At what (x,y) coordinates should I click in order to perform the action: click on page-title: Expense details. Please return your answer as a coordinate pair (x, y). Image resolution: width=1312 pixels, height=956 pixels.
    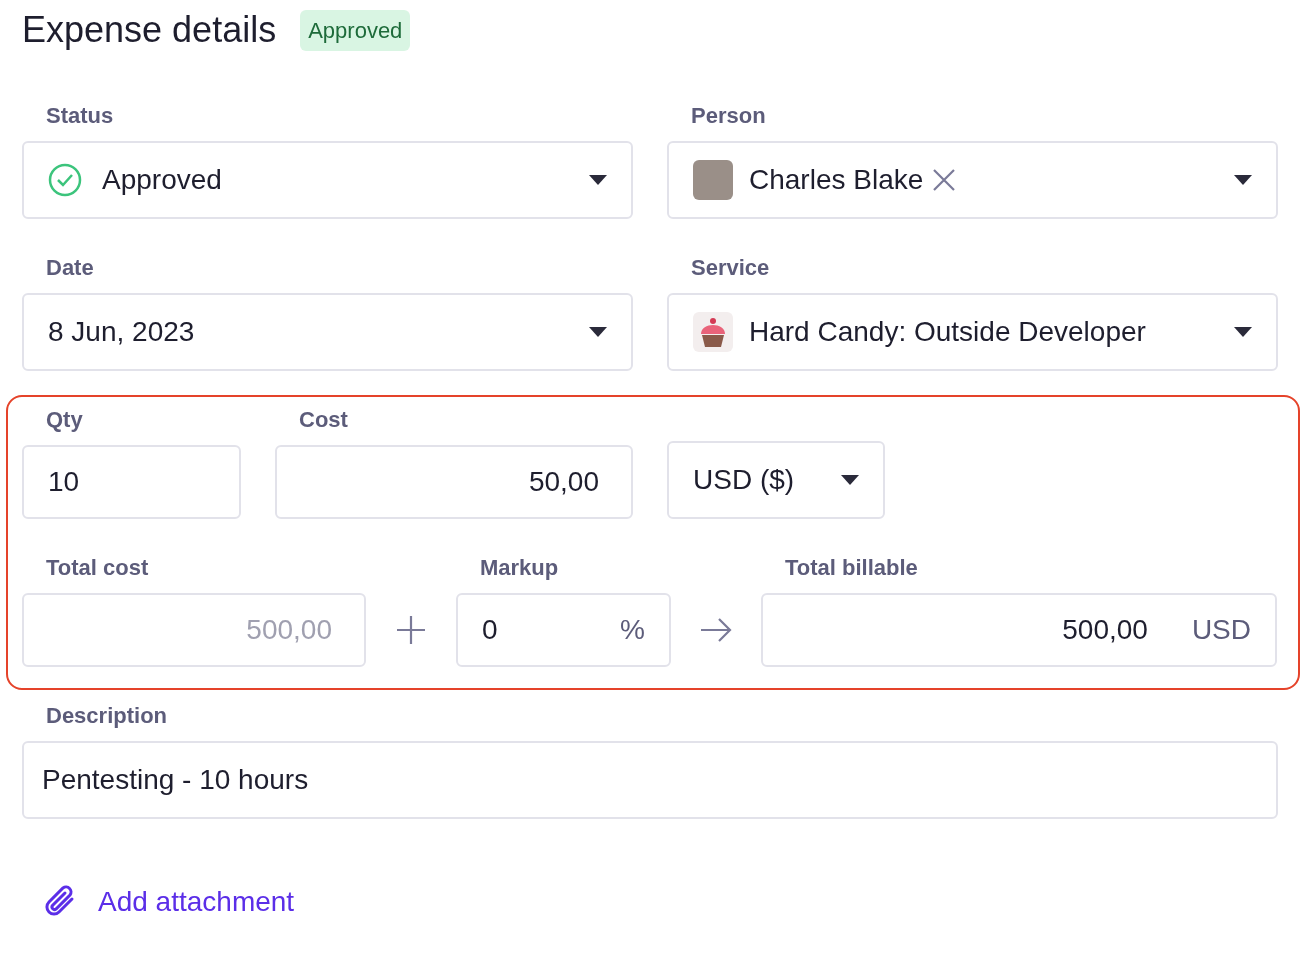
    Looking at the image, I should click on (149, 30).